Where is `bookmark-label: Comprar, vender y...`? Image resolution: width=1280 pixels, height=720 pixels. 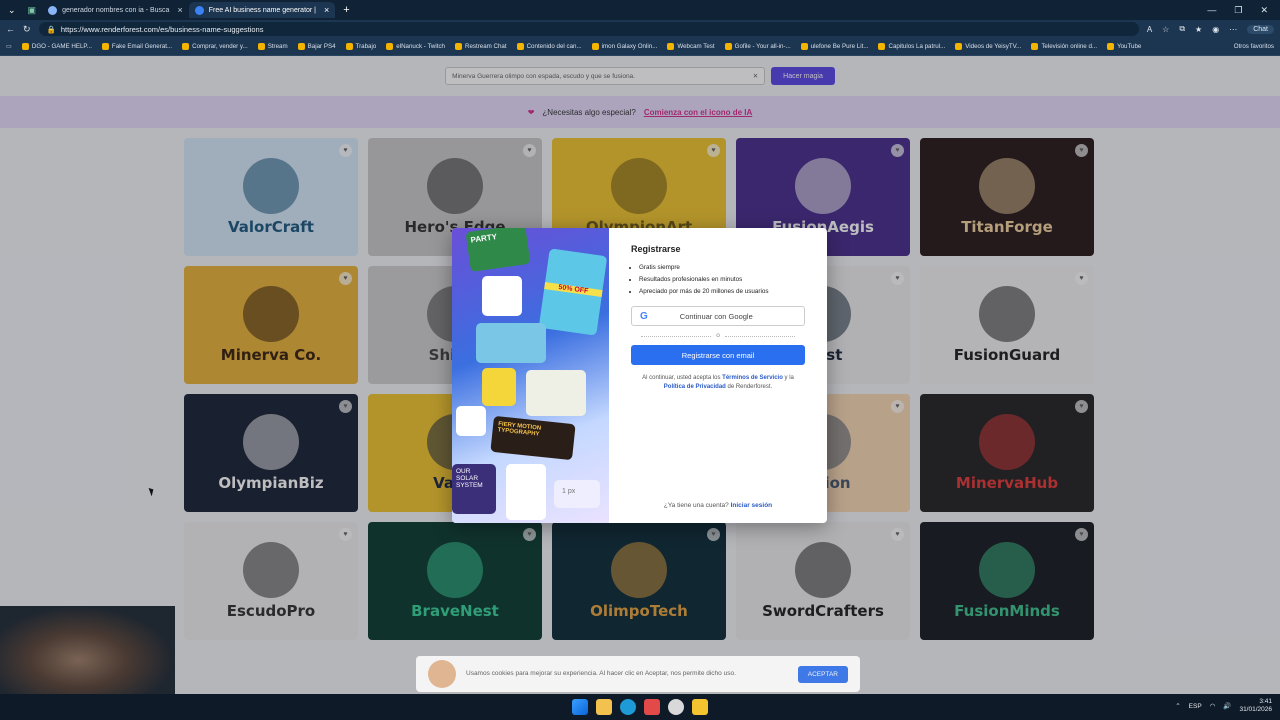 bookmark-label: Comprar, vender y... is located at coordinates (220, 46).